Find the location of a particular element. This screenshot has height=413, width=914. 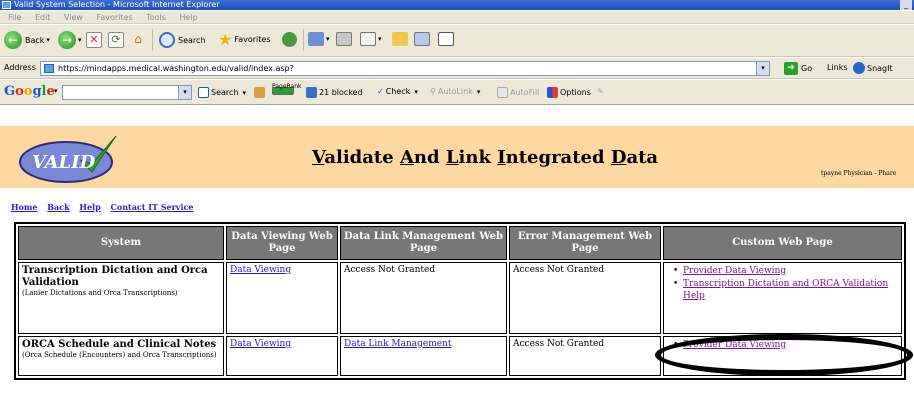

menu-favorites: Favorites is located at coordinates (115, 17).